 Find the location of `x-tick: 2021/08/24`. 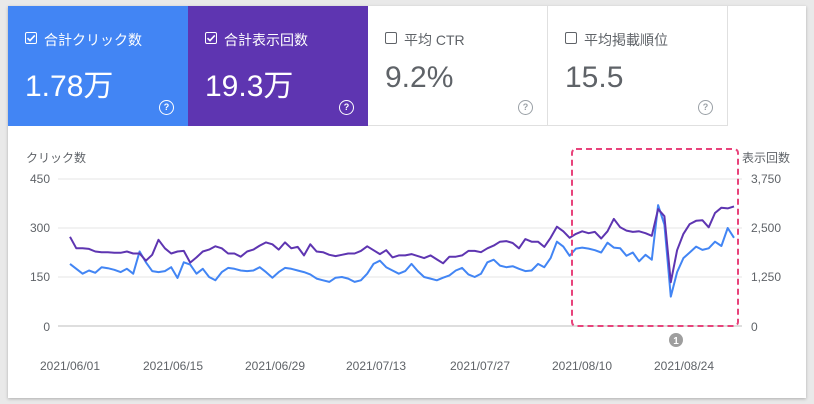

x-tick: 2021/08/24 is located at coordinates (684, 366).